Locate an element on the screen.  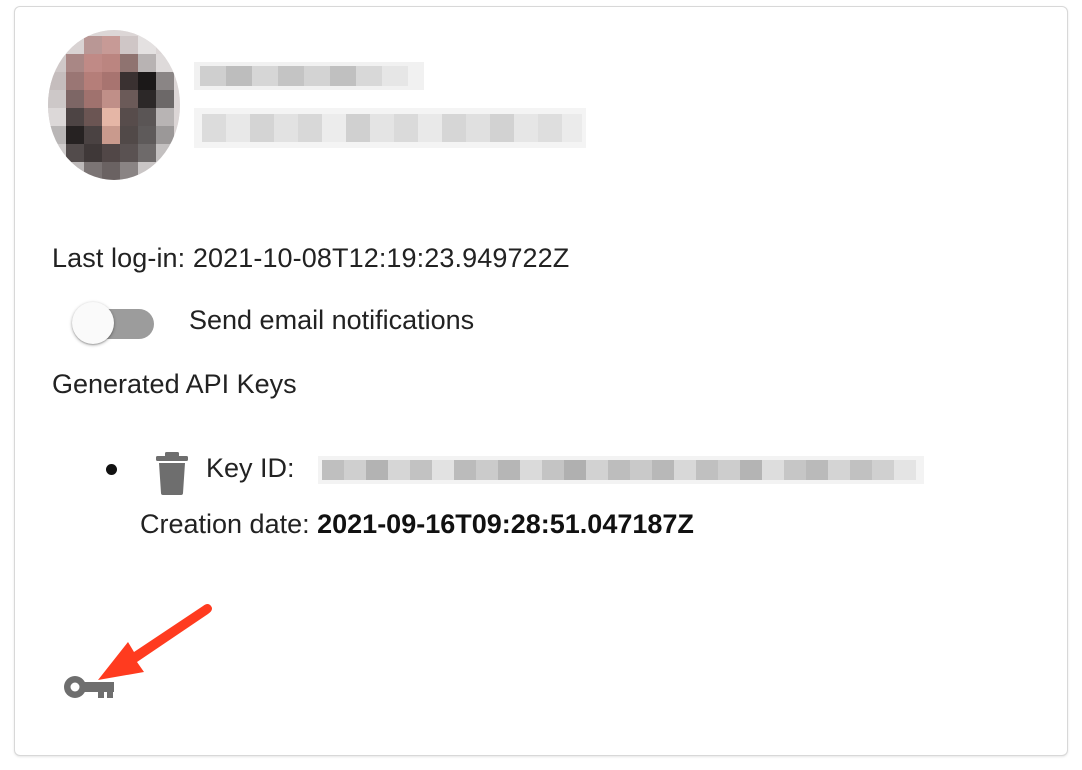
avatar-image is located at coordinates (114, 105).